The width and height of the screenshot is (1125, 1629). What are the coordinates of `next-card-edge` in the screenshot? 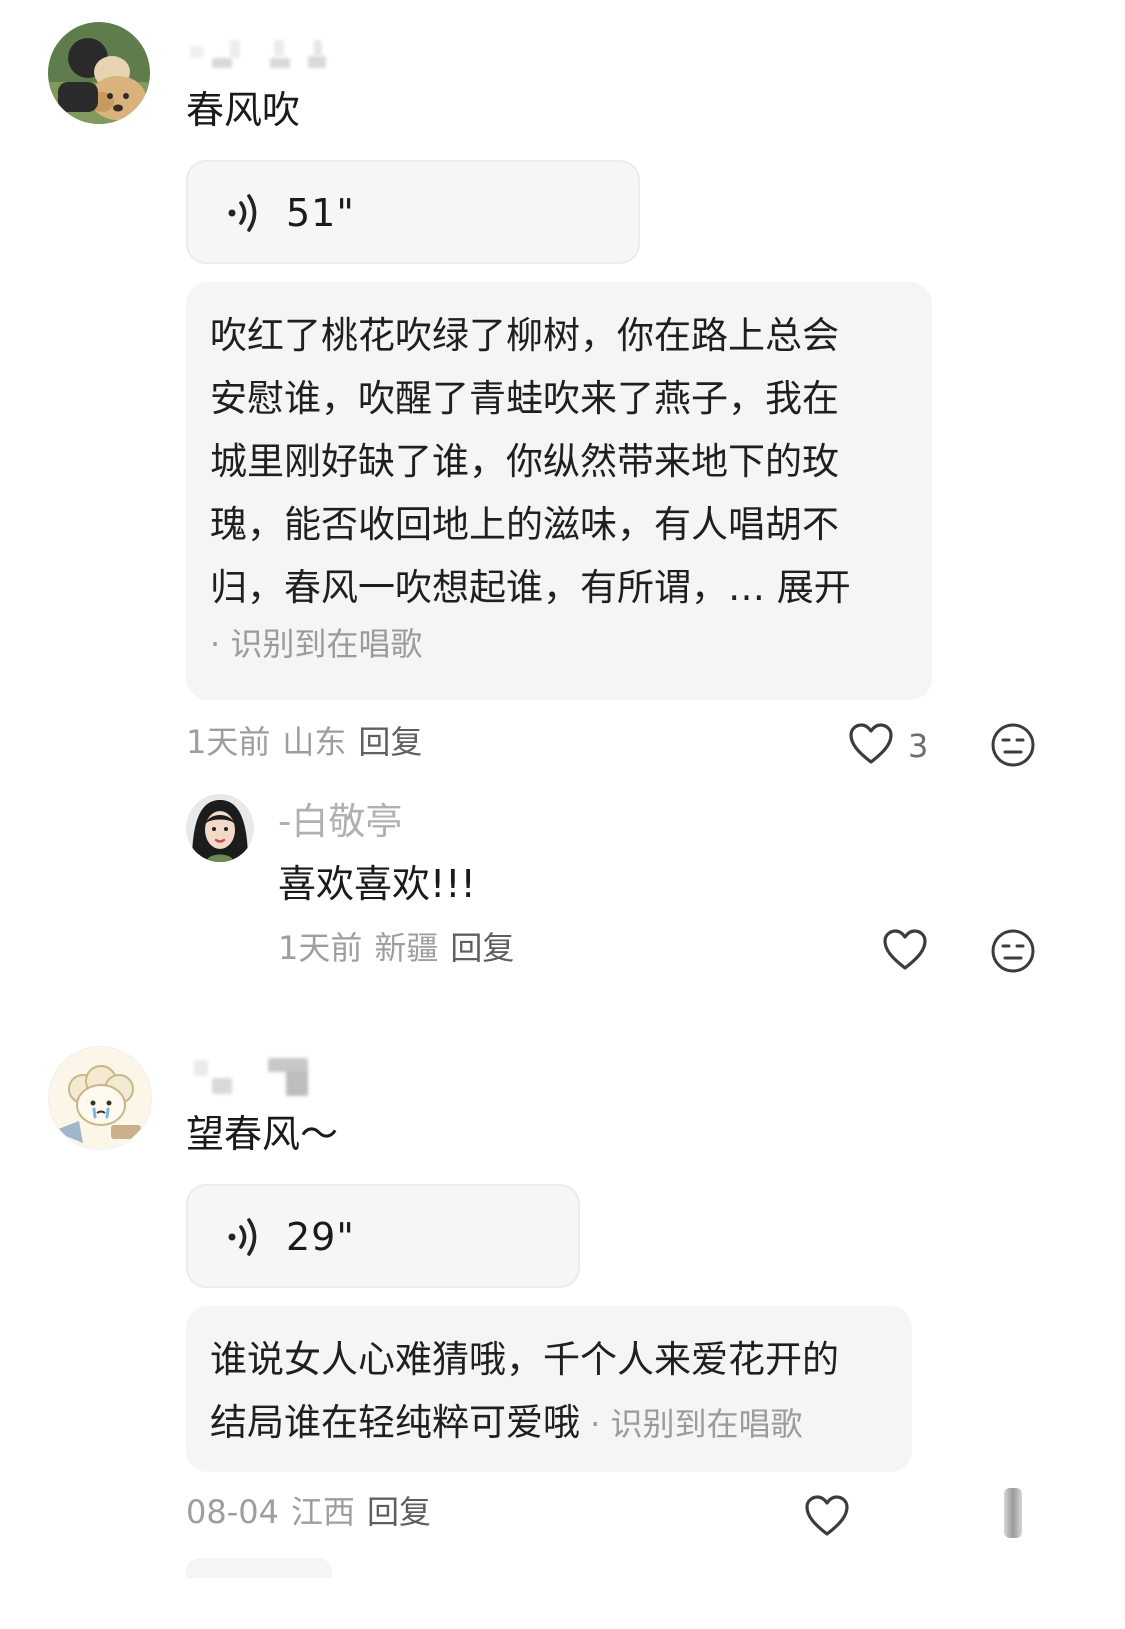 It's located at (259, 1568).